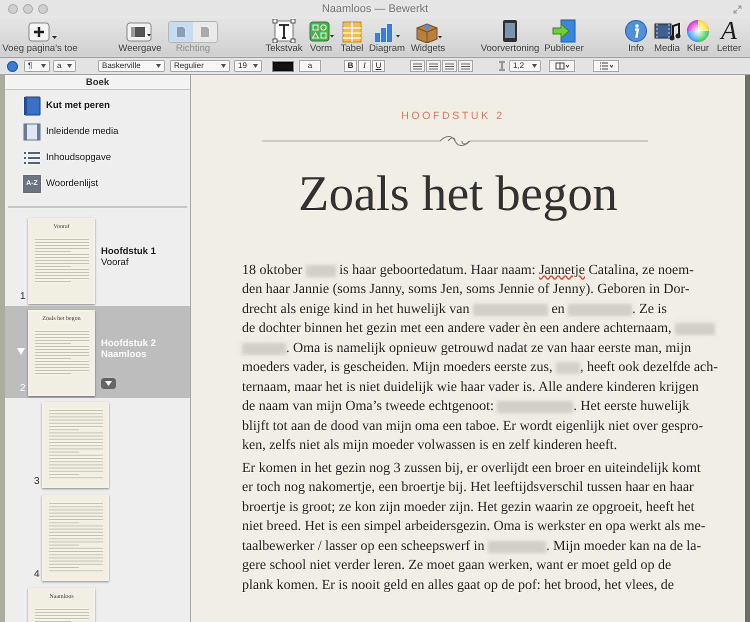 The height and width of the screenshot is (622, 750). I want to click on columns-icon, so click(562, 66).